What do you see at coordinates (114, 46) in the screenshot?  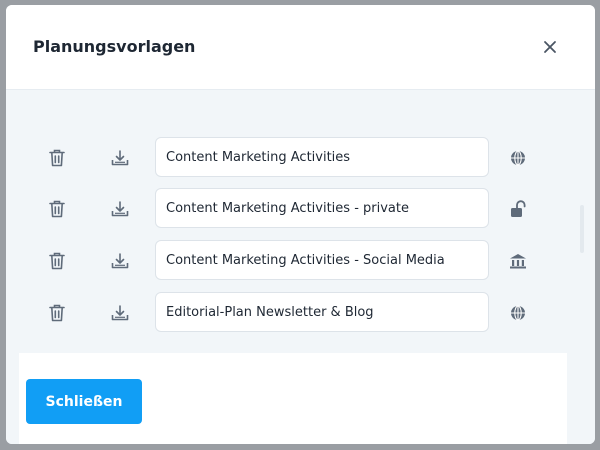 I see `dialog-title: Planungsvorlagen` at bounding box center [114, 46].